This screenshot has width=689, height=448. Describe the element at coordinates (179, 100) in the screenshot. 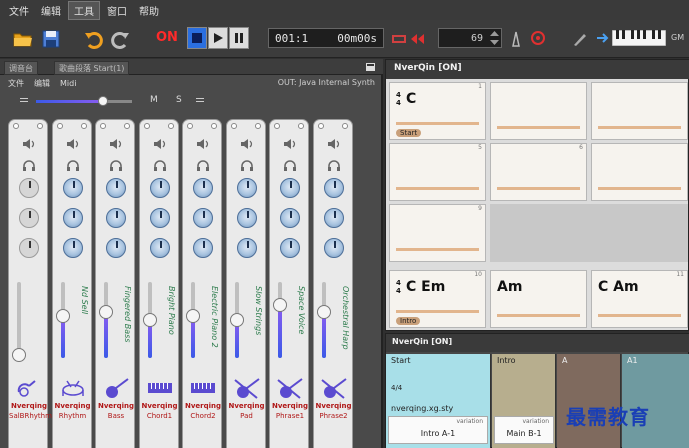

I see `solo-all-button: S` at that location.